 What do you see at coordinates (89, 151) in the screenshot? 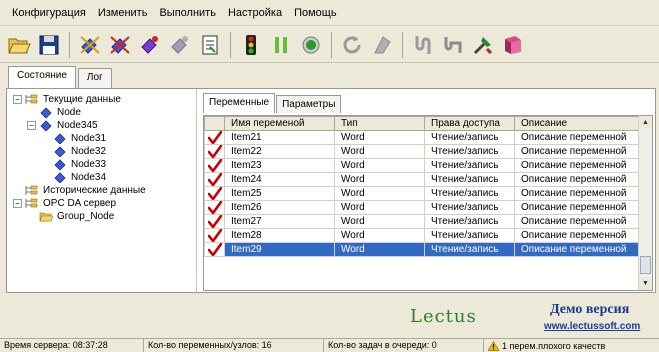
I see `tree-node-label: Node32` at bounding box center [89, 151].